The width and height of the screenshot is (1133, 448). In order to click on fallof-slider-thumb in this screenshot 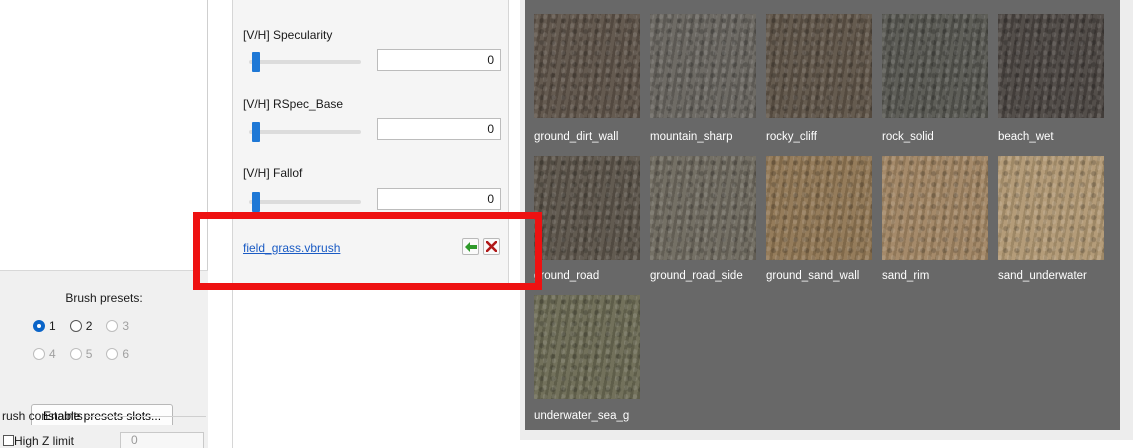, I will do `click(256, 202)`.